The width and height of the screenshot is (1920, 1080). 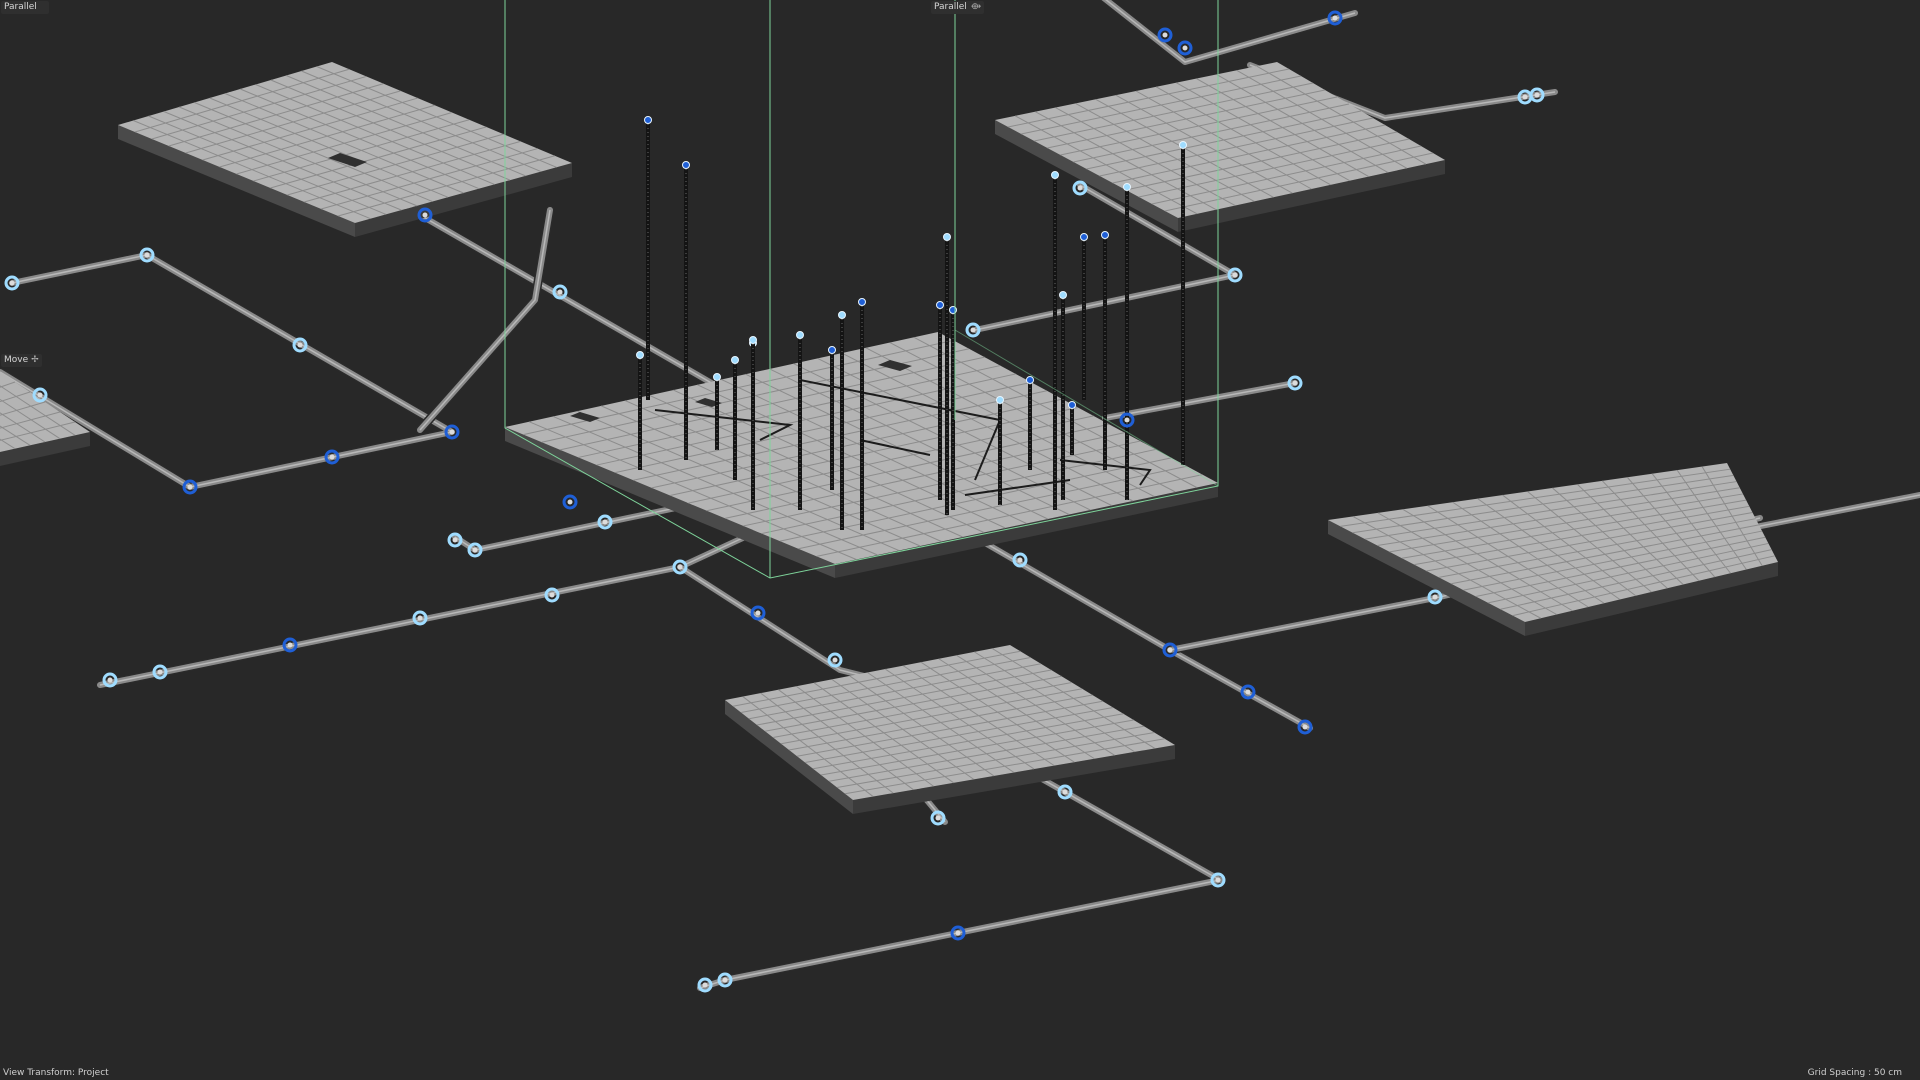 I want to click on camera-projection-label-right: Parallel ⟴, so click(x=958, y=7).